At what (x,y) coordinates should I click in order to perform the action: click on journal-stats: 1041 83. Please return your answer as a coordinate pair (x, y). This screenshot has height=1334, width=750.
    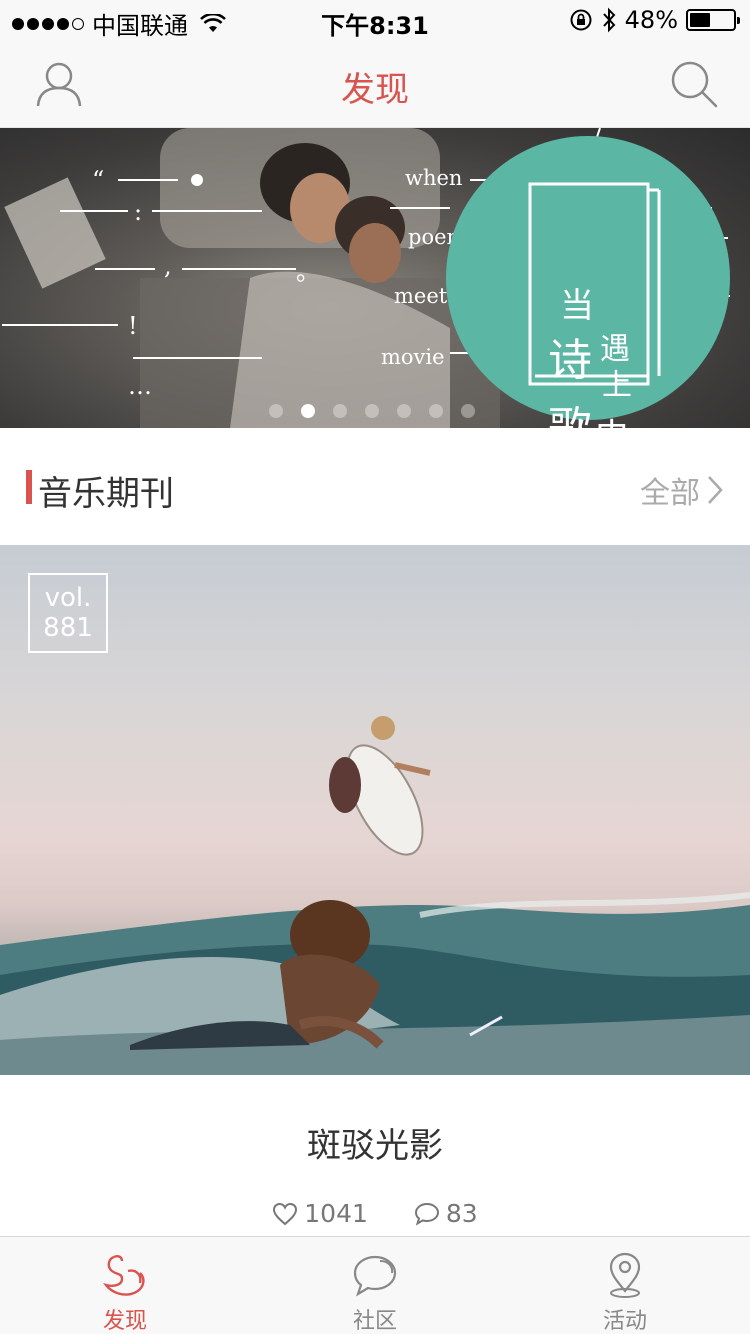
    Looking at the image, I should click on (375, 1213).